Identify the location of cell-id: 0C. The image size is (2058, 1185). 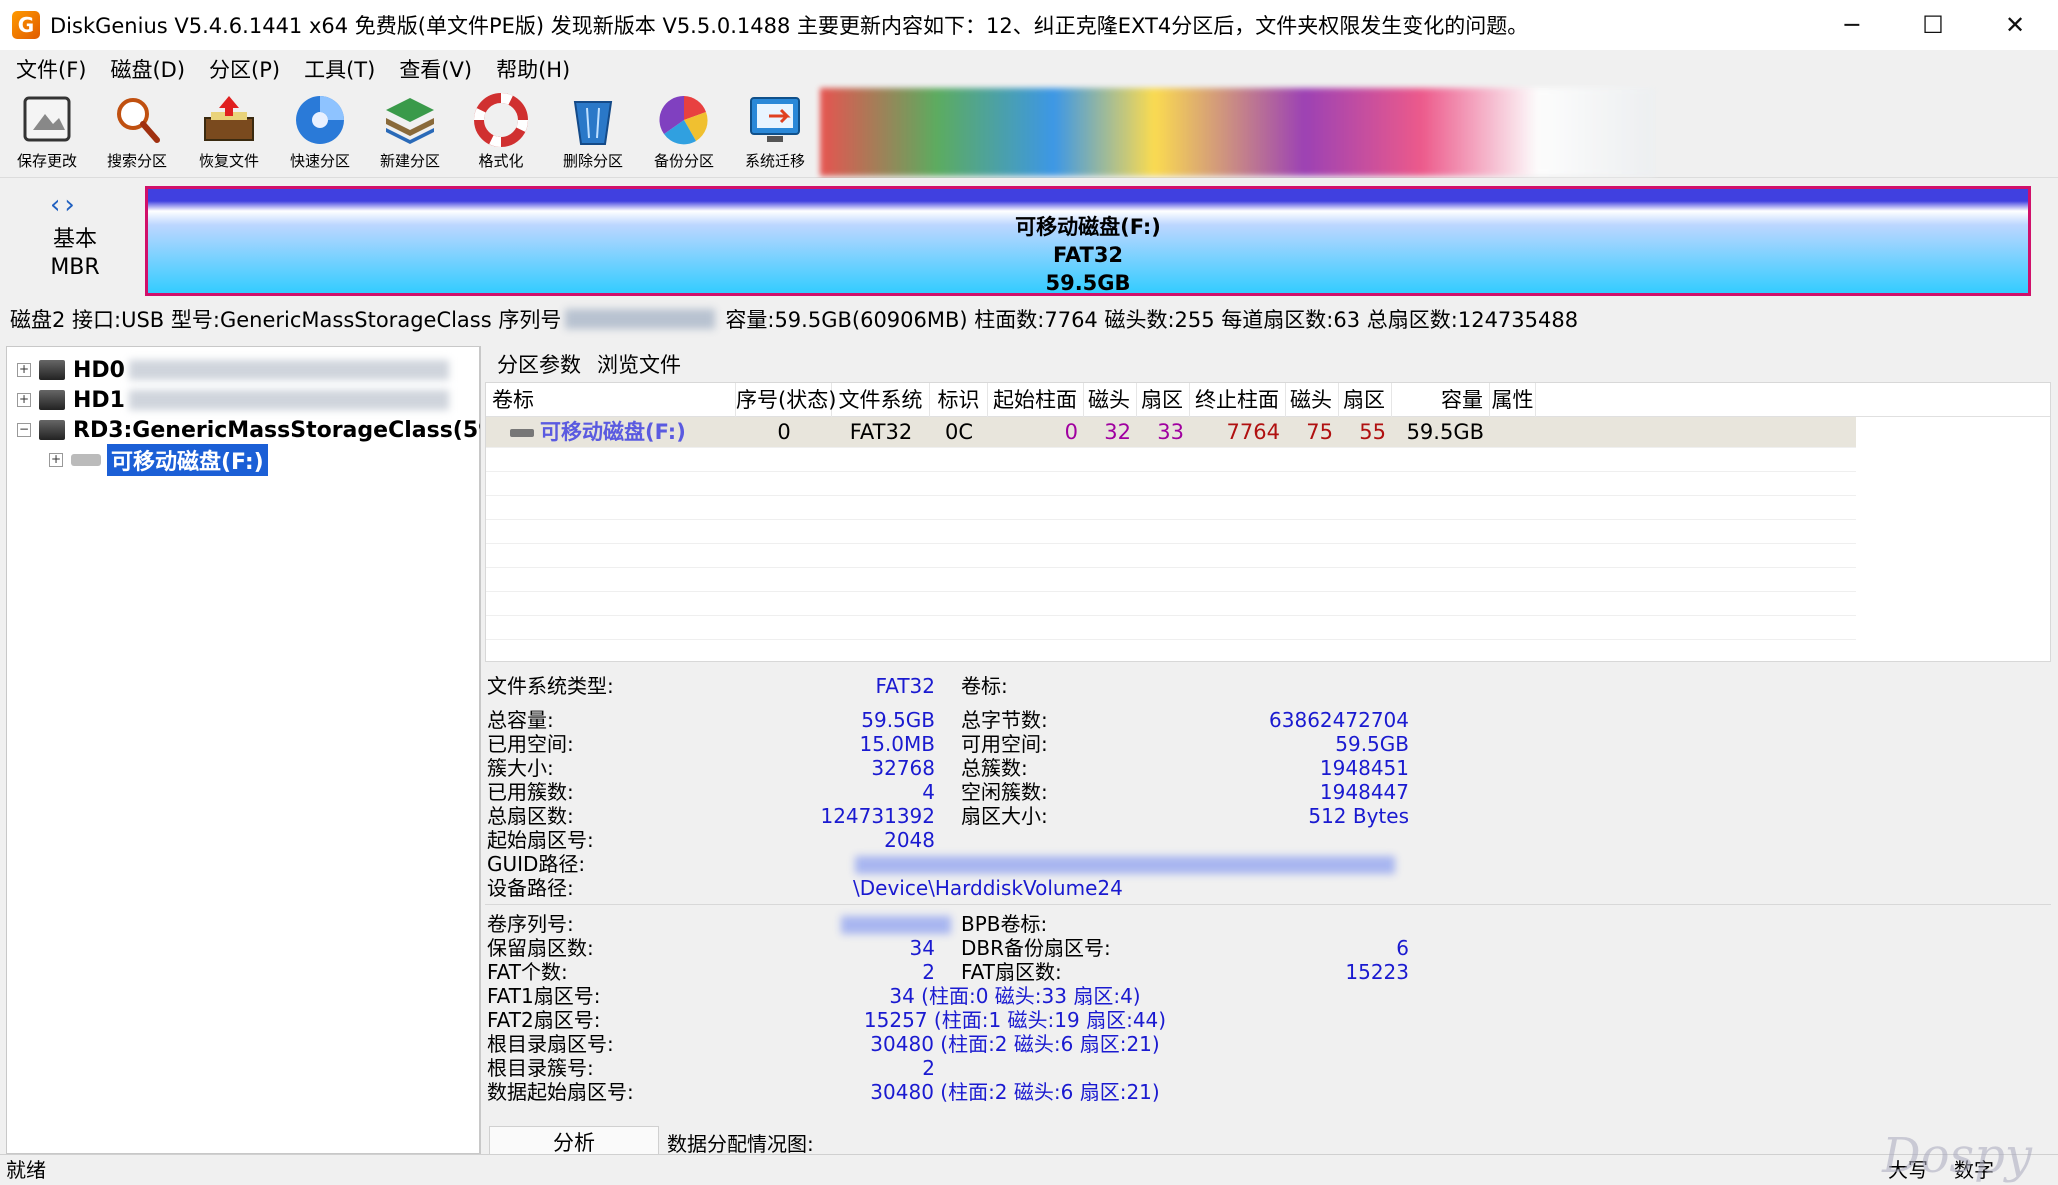
(959, 432).